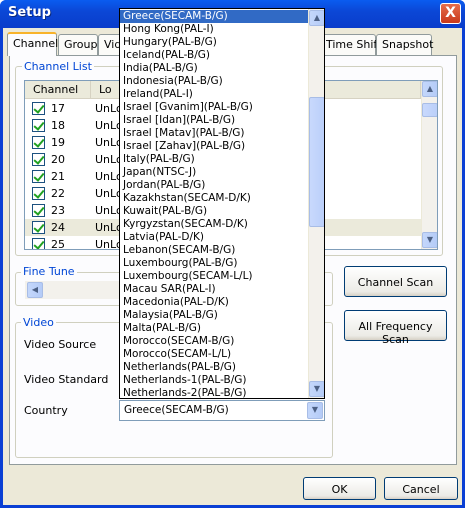 This screenshot has height=508, width=465. What do you see at coordinates (58, 210) in the screenshot?
I see `channel-number: 23` at bounding box center [58, 210].